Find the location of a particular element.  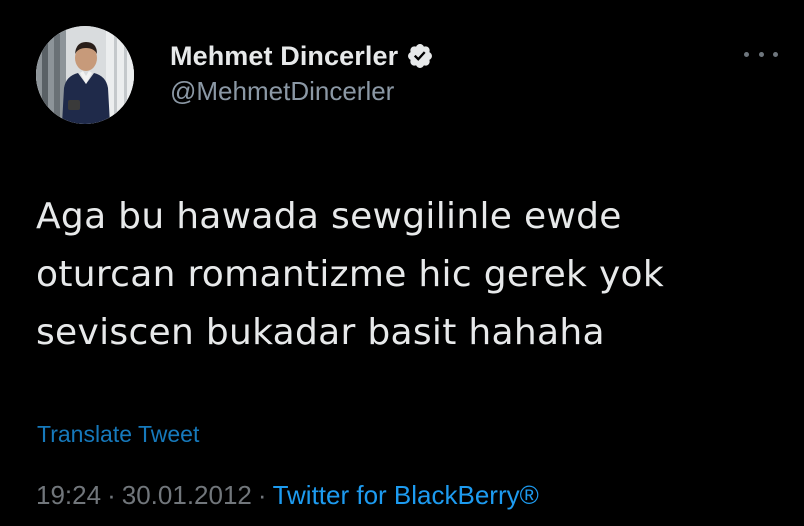

tweet-header: Mehmet Dincerler @MehmetDincerler is located at coordinates (302, 72).